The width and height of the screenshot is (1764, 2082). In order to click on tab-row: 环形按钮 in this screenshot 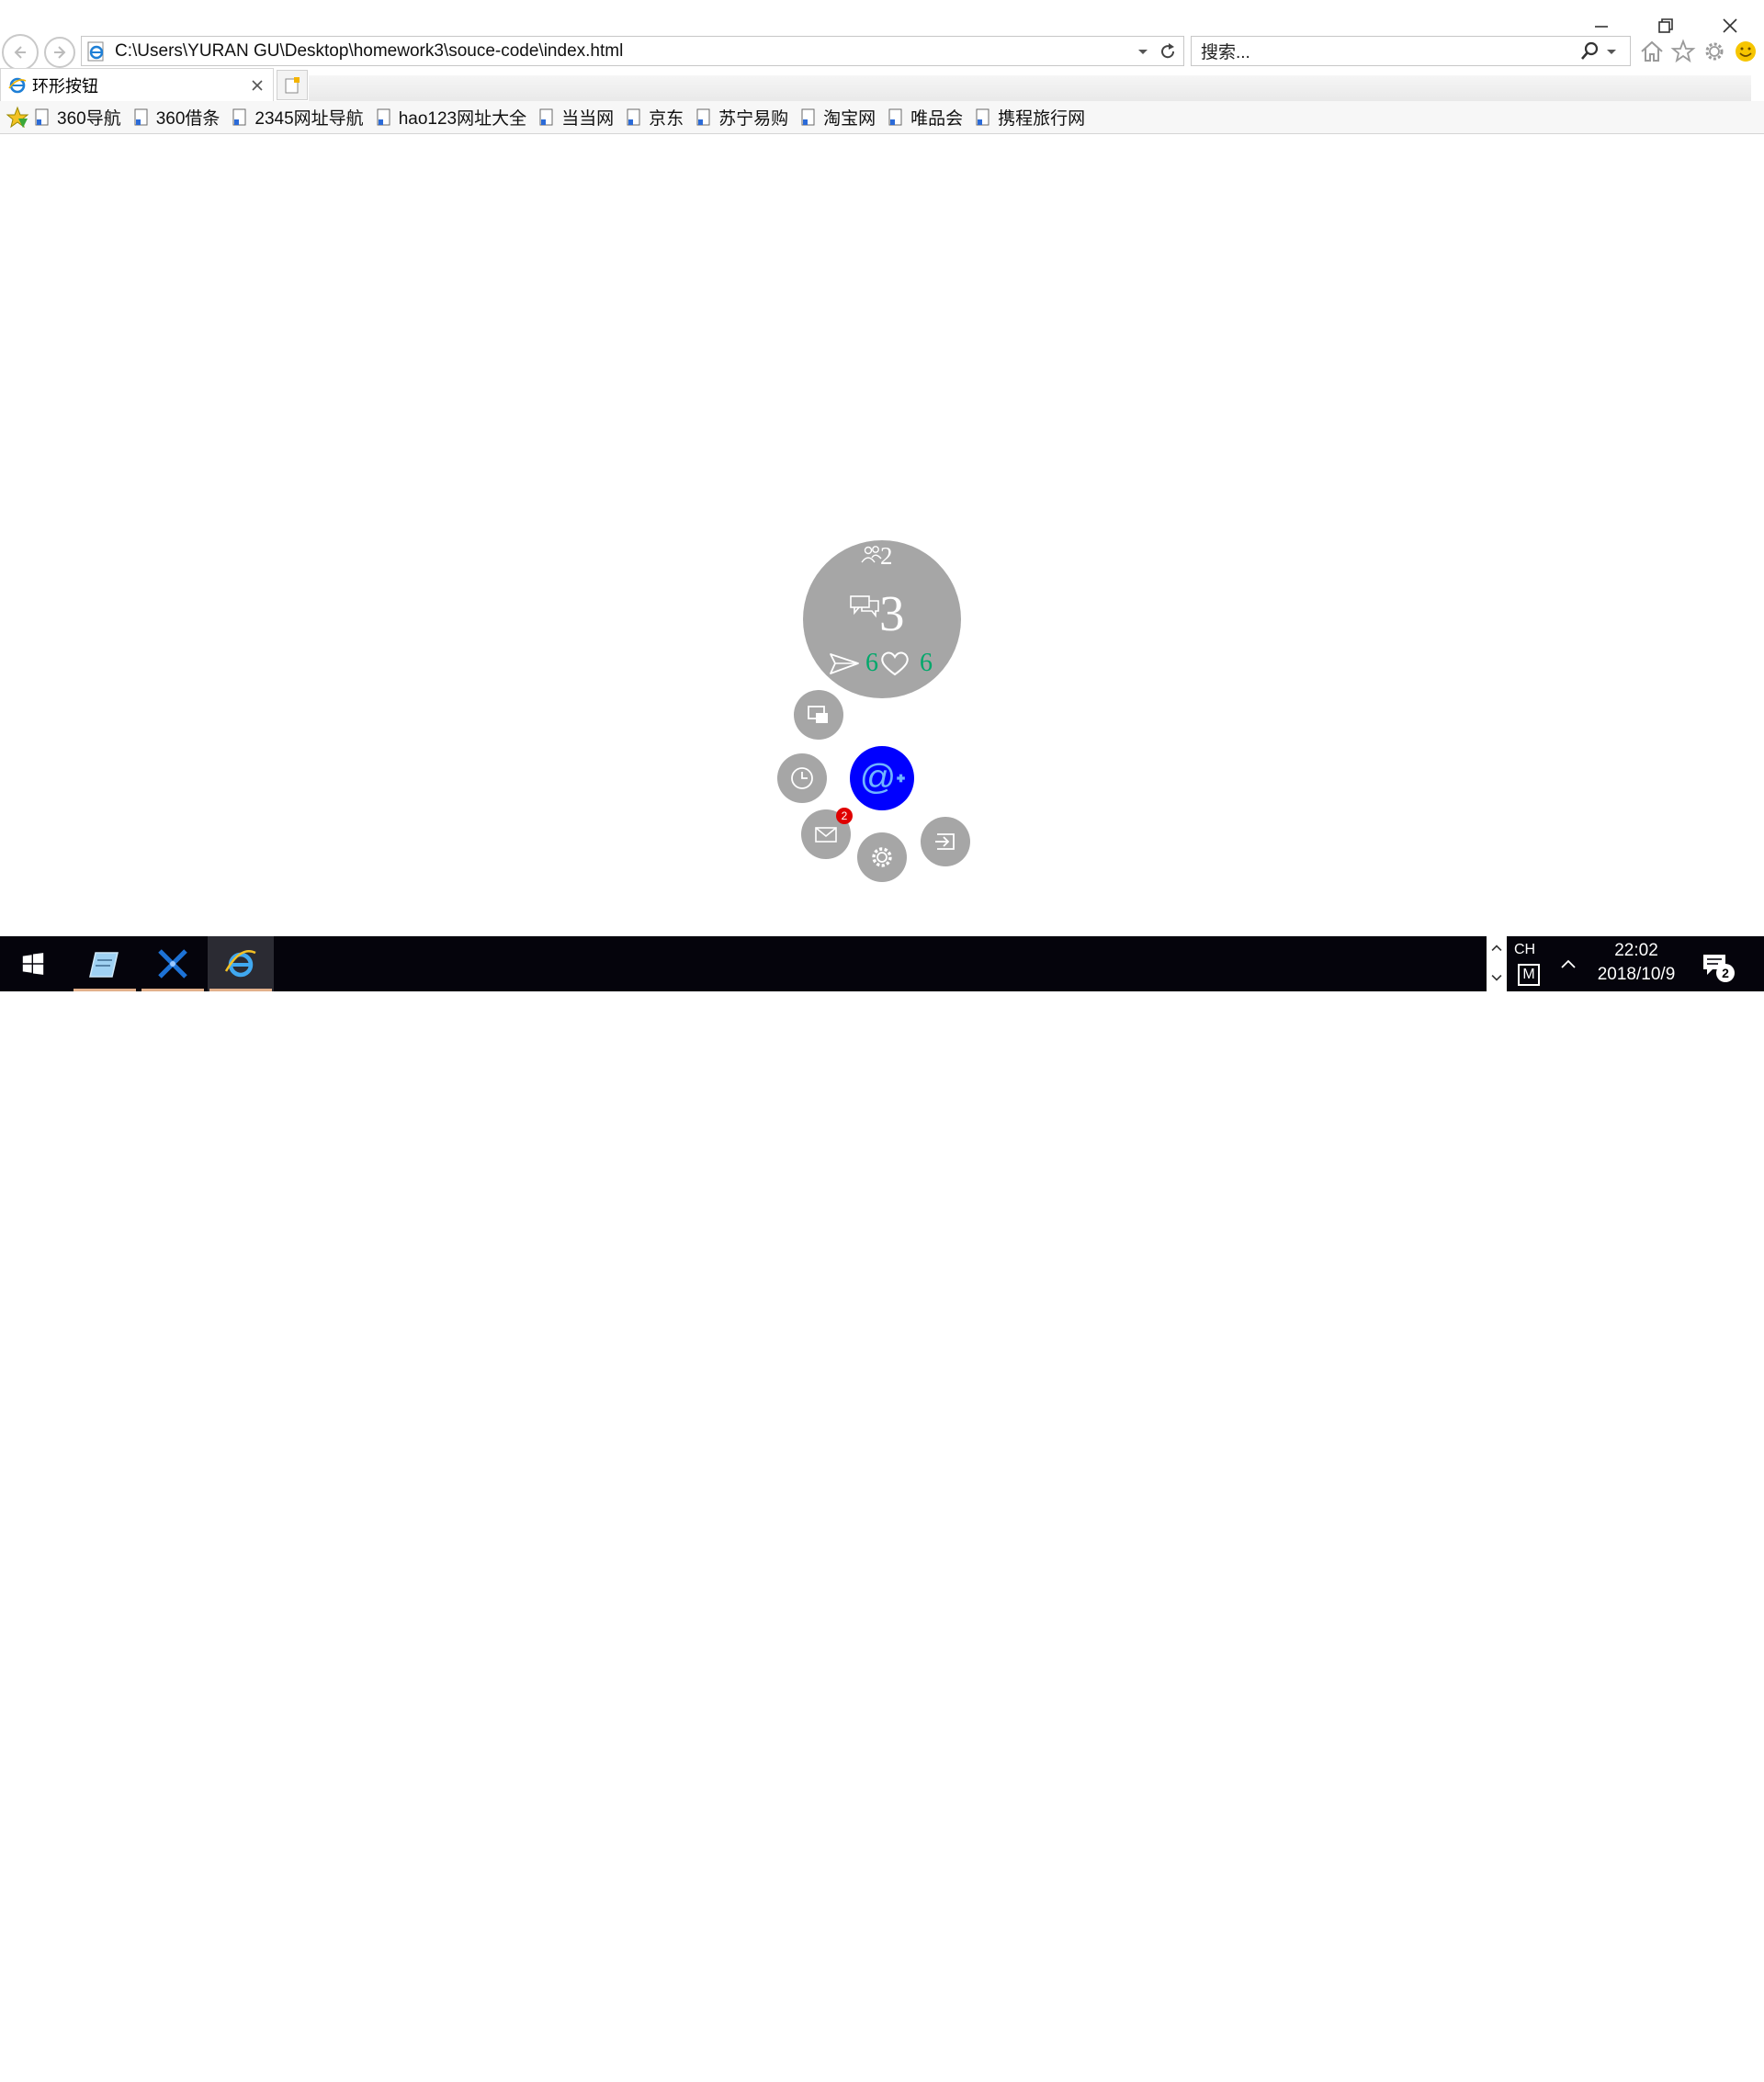, I will do `click(882, 84)`.